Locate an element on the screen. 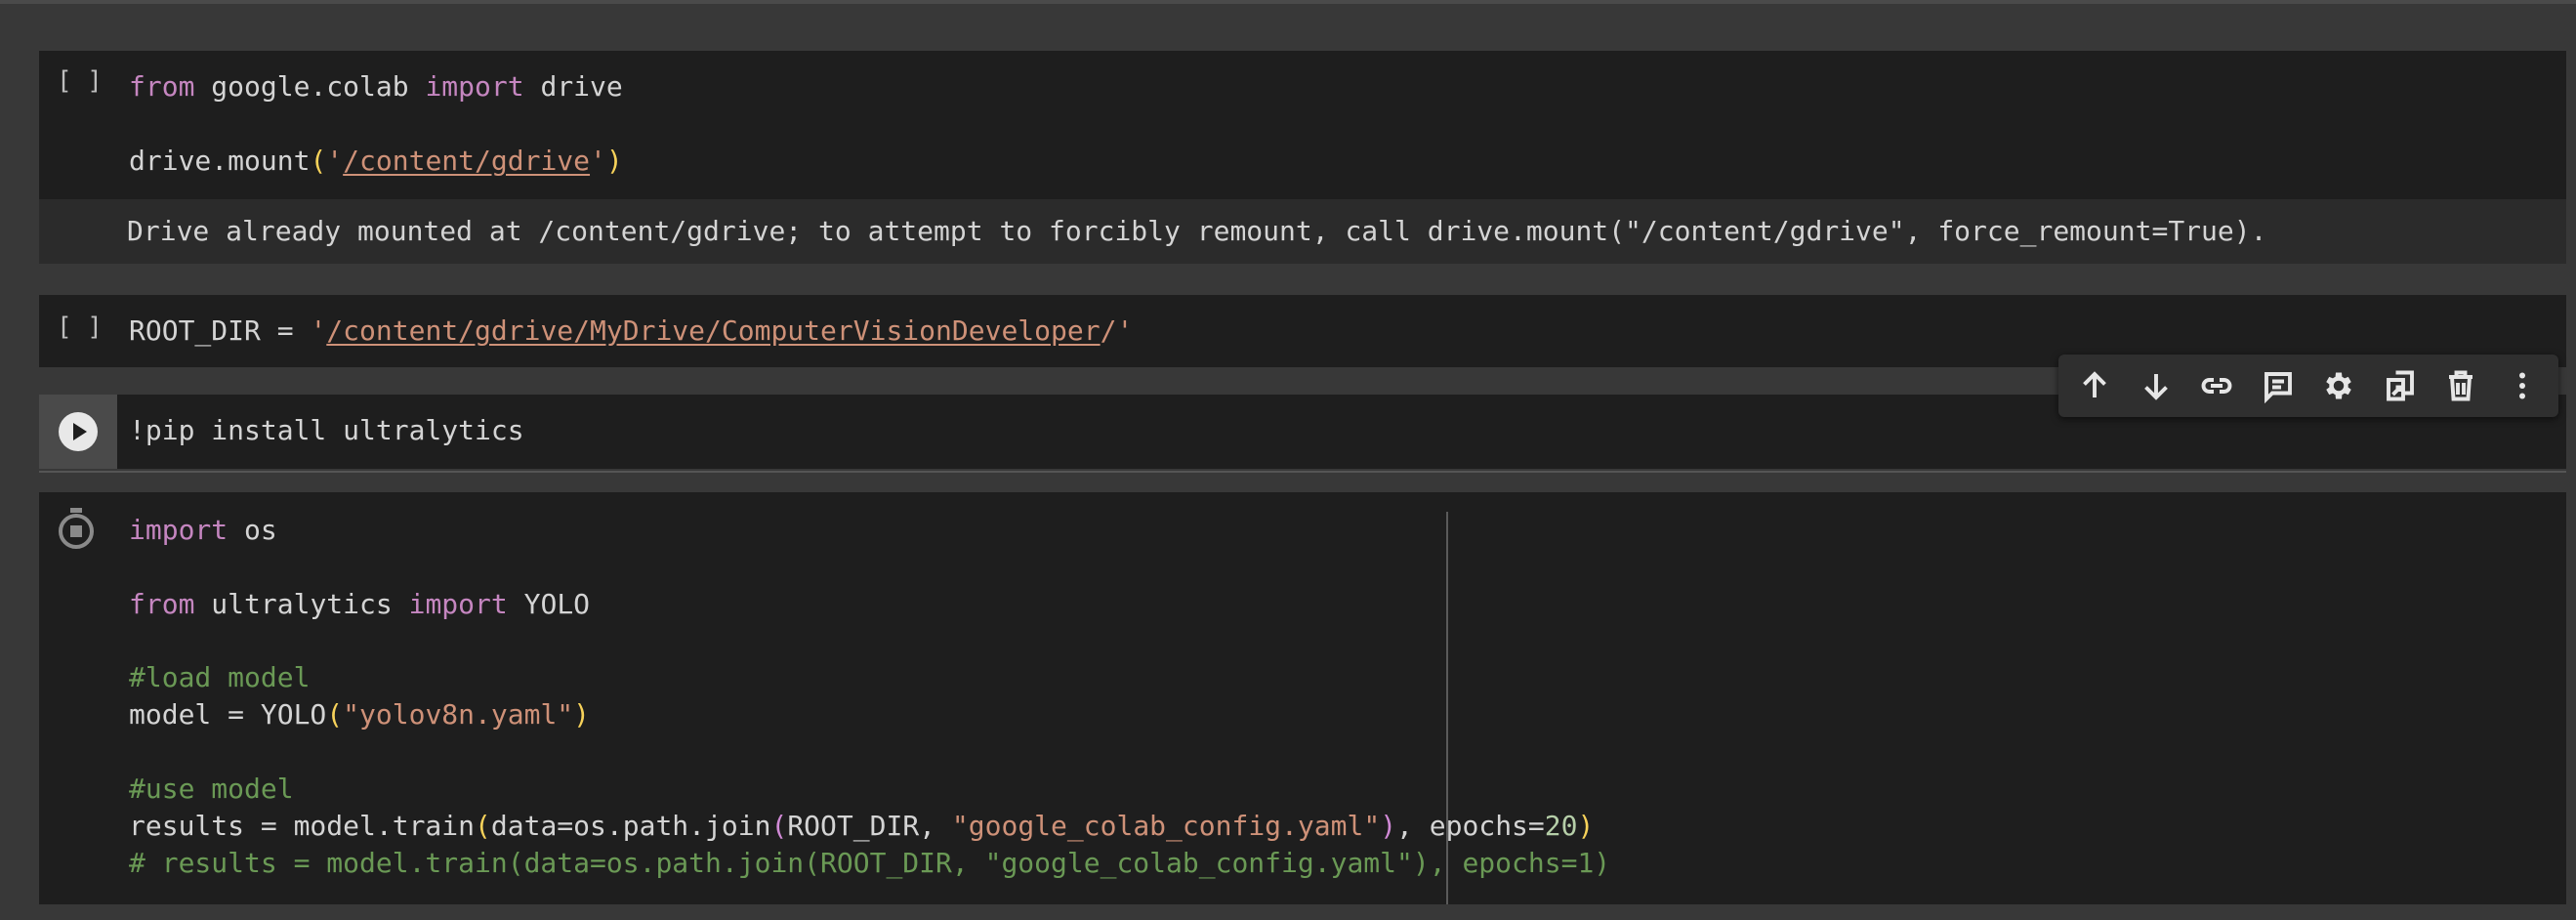 The height and width of the screenshot is (920, 2576). string: "google_colab_config.yaml" is located at coordinates (1166, 826).